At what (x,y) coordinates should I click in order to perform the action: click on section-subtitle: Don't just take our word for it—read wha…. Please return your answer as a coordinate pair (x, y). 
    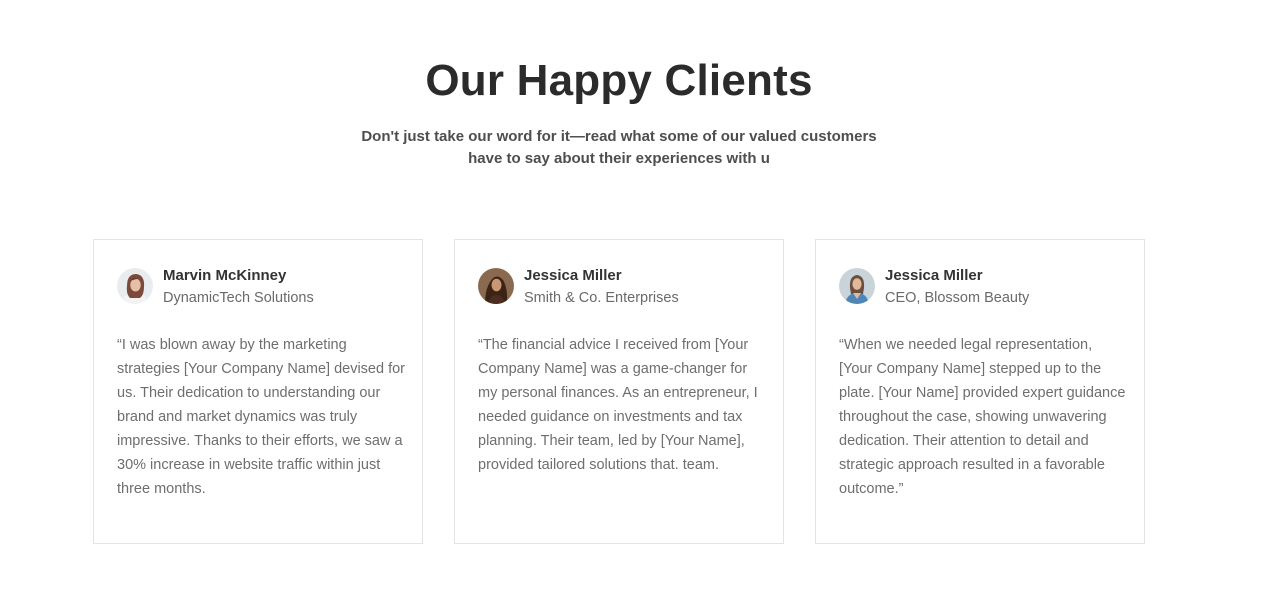
    Looking at the image, I should click on (619, 148).